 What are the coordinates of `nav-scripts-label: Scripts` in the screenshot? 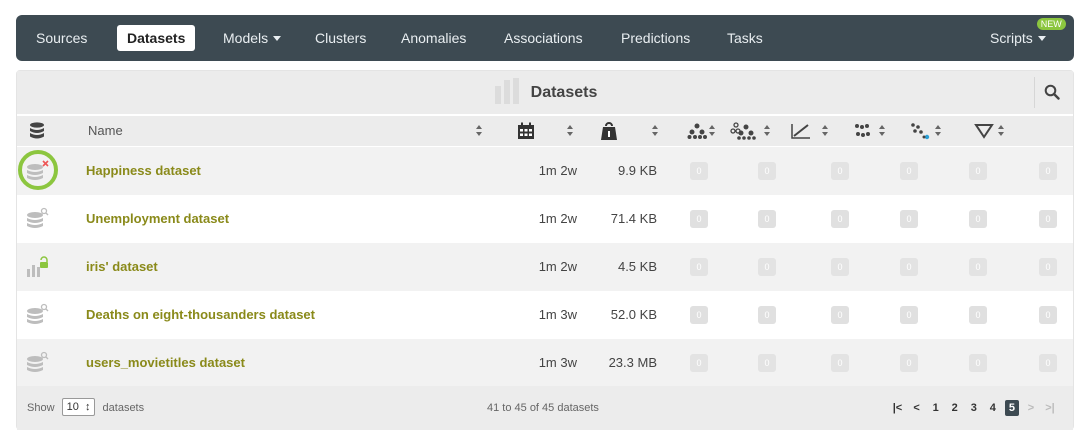 It's located at (1011, 38).